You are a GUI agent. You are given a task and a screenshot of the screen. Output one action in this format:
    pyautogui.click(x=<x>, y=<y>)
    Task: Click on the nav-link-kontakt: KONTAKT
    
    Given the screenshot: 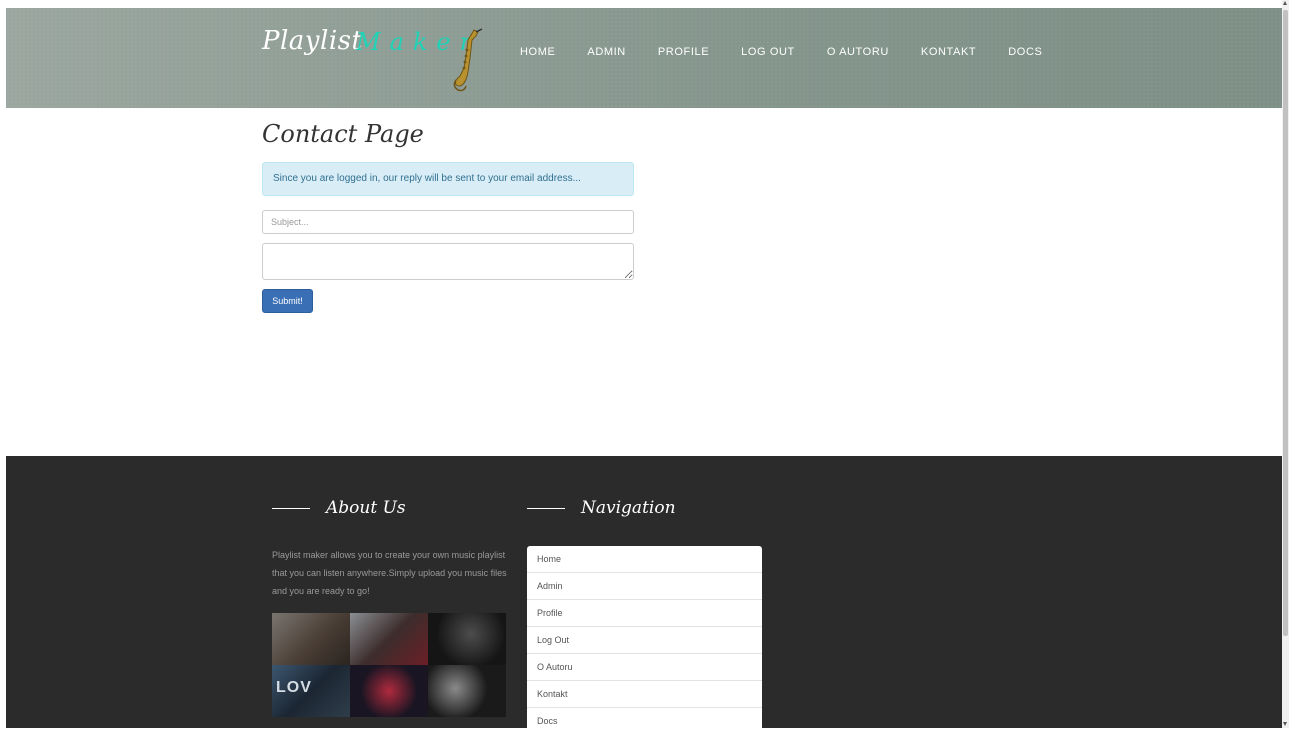 What is the action you would take?
    pyautogui.click(x=948, y=52)
    